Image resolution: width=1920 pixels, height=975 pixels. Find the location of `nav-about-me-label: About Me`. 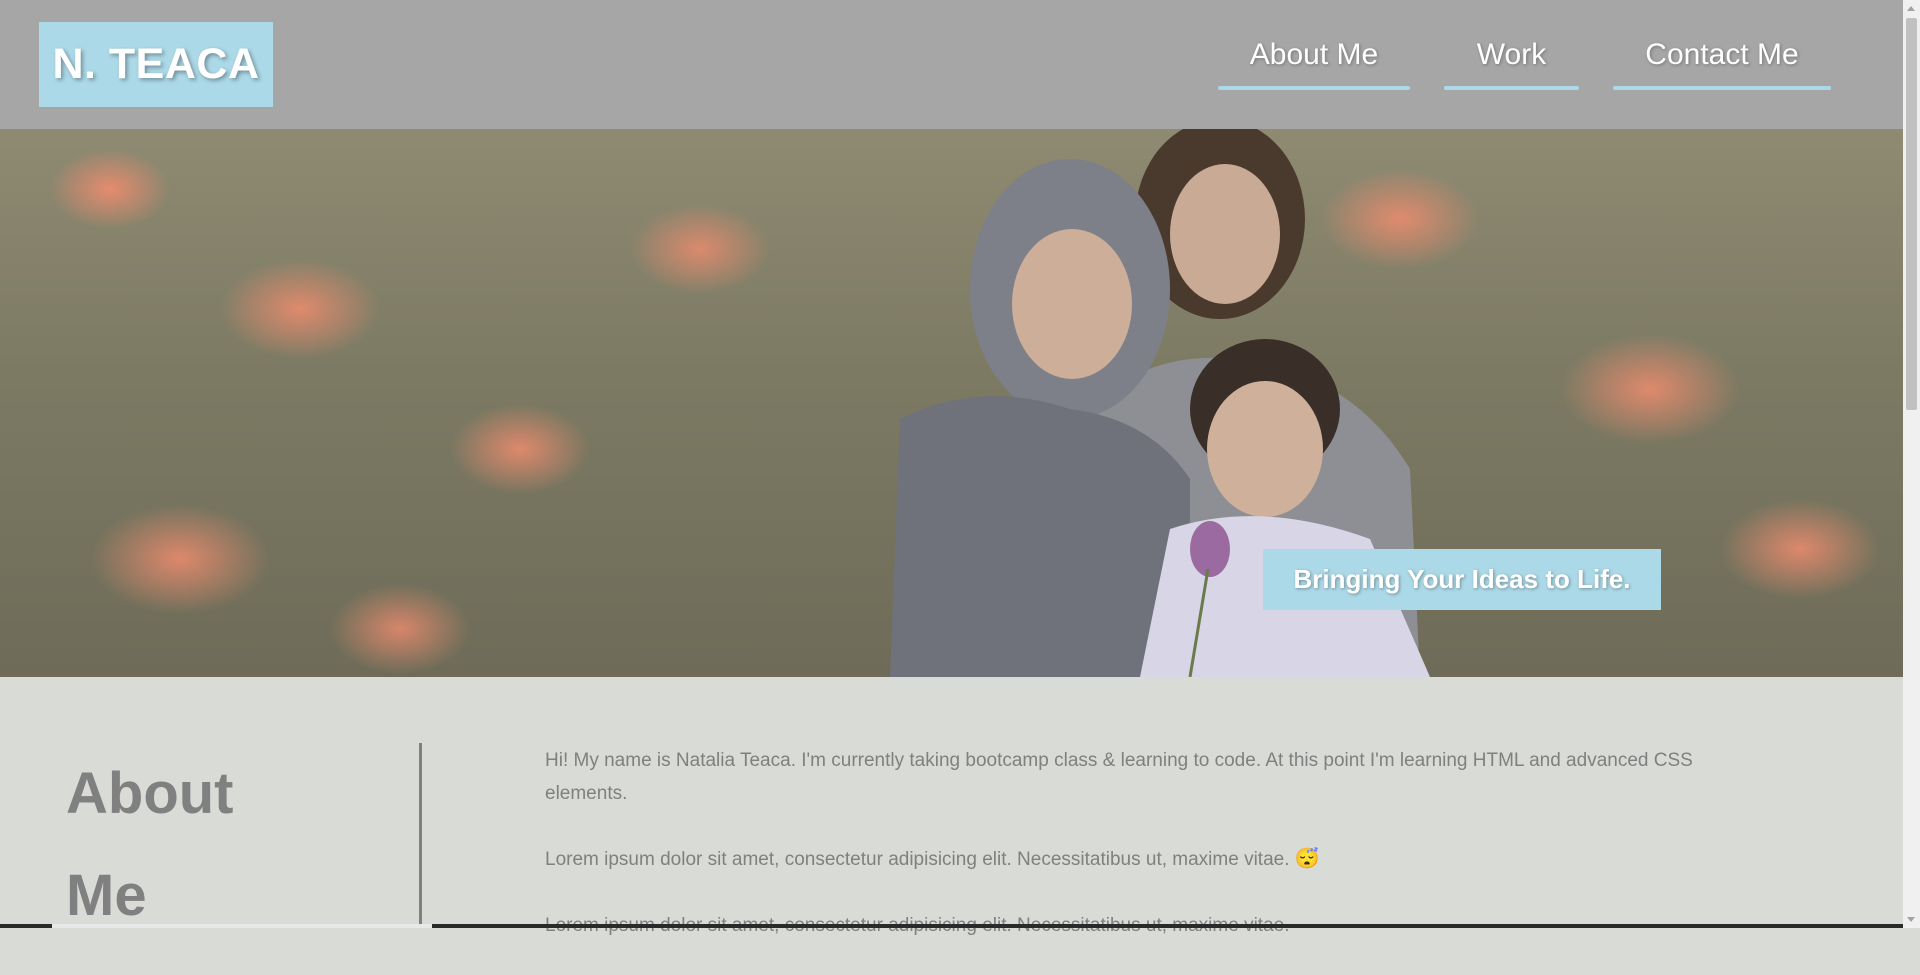

nav-about-me-label: About Me is located at coordinates (1314, 54).